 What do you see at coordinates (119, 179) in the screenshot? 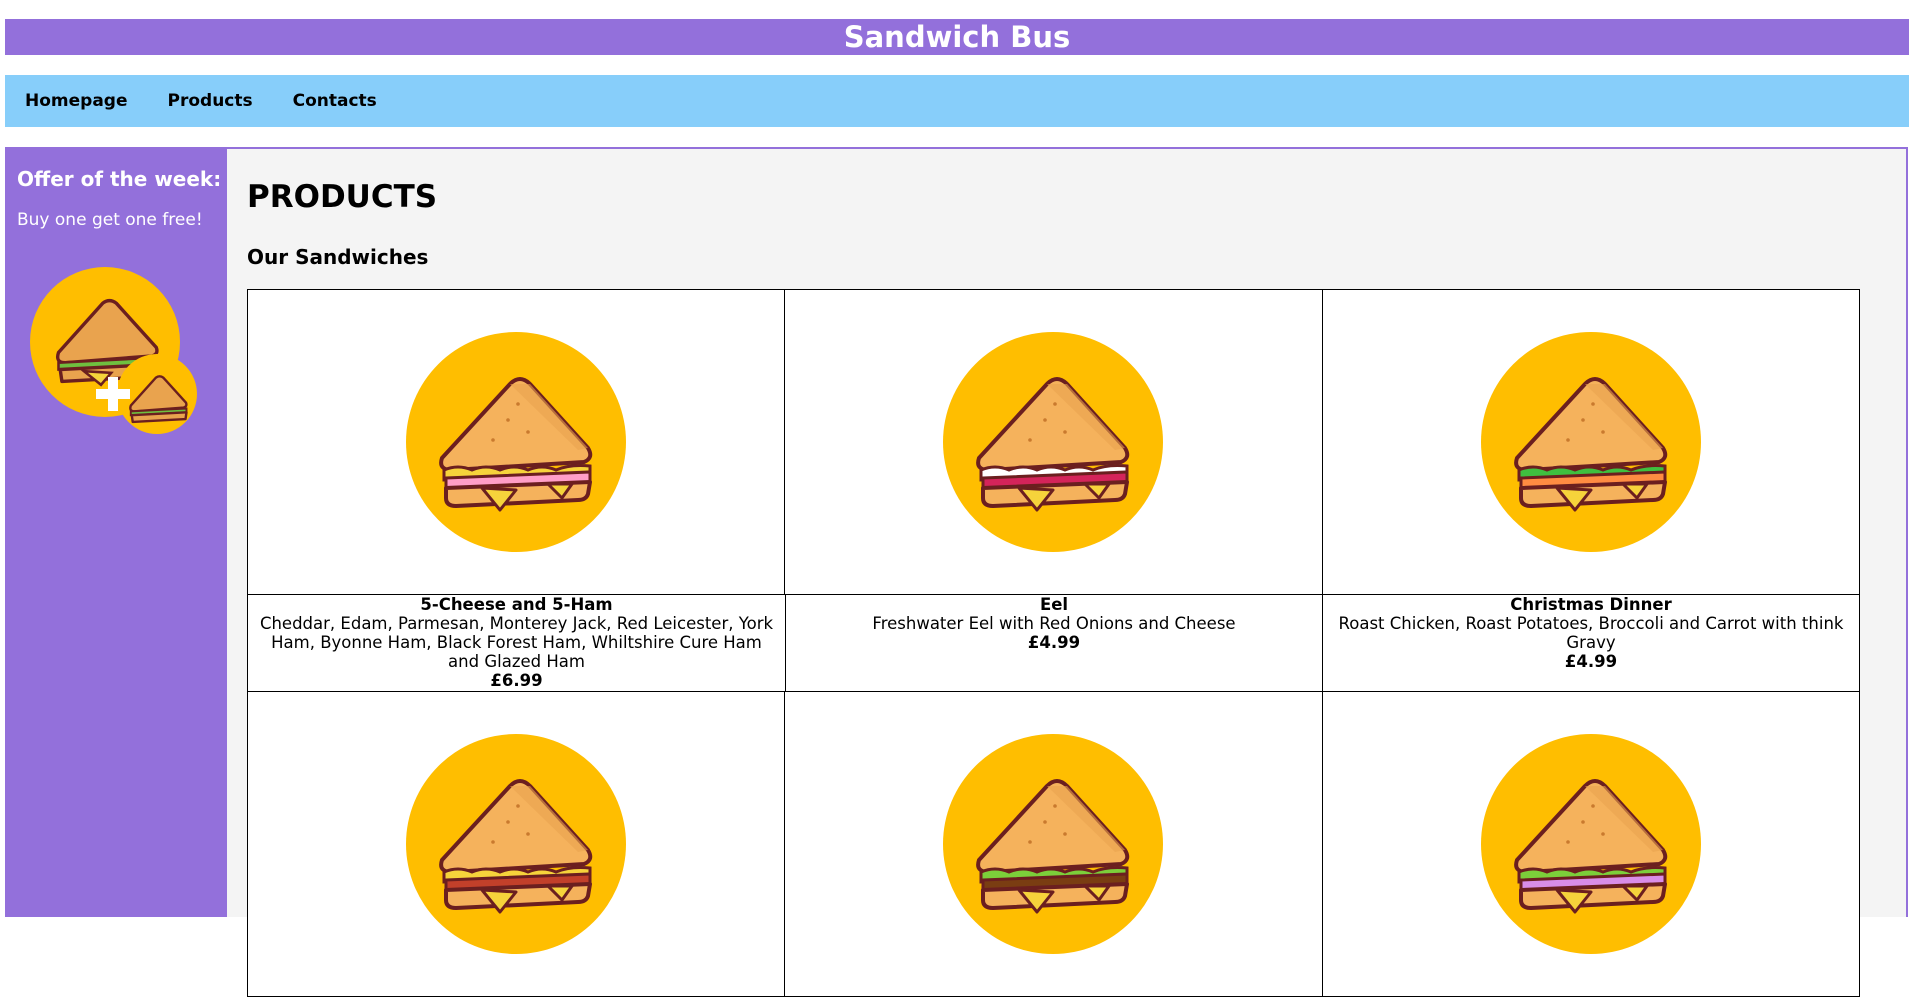
I see `offer-title: Offer of the week:` at bounding box center [119, 179].